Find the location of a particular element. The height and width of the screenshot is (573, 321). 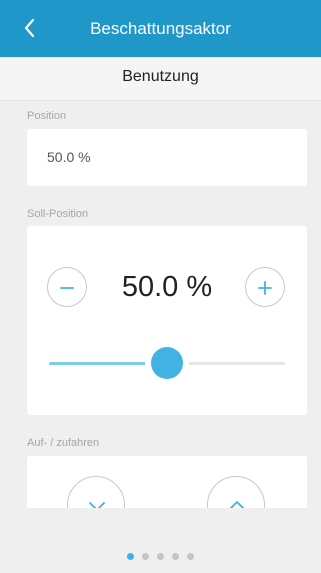

section-title: Benutzung is located at coordinates (160, 76).